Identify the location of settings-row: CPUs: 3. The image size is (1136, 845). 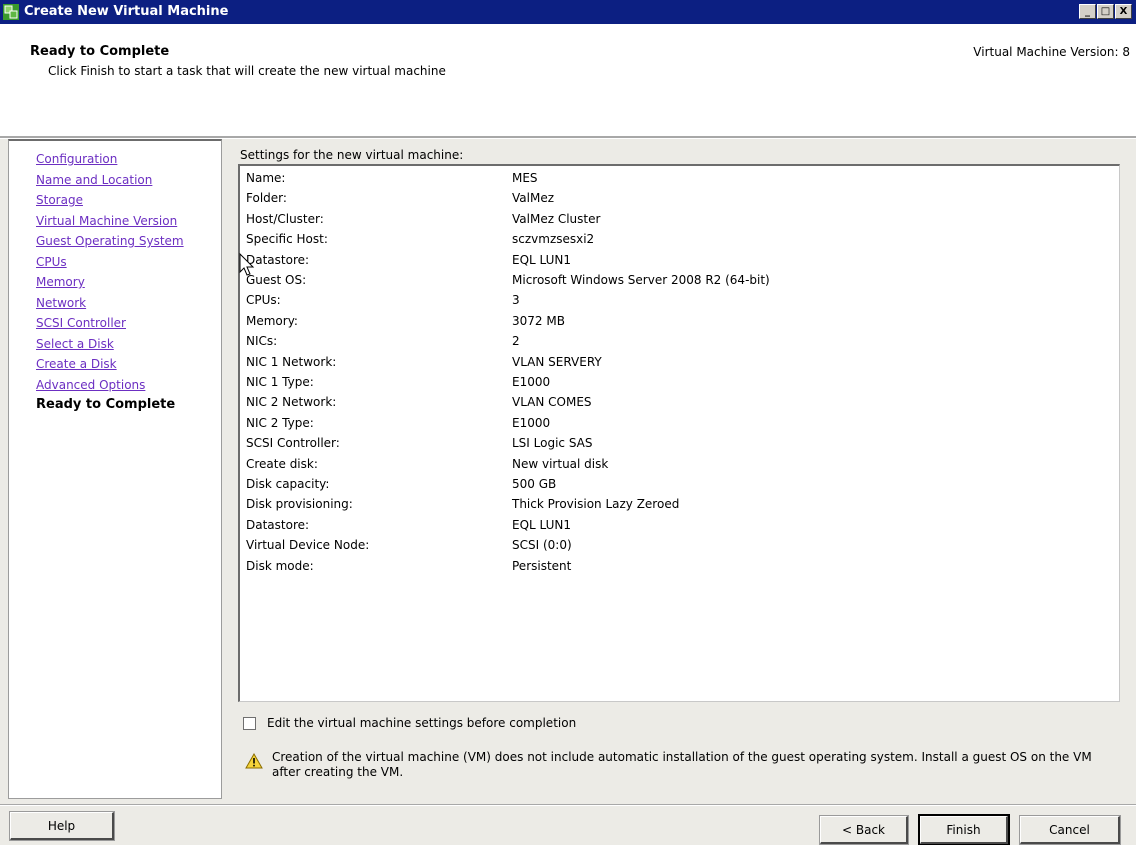
(676, 300).